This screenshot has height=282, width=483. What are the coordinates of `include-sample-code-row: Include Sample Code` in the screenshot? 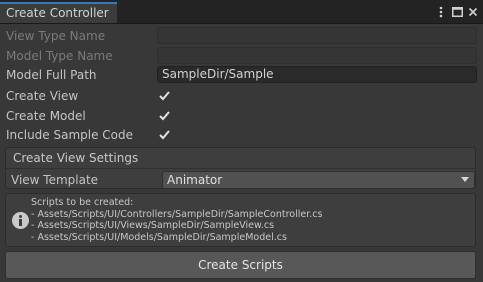 It's located at (241, 135).